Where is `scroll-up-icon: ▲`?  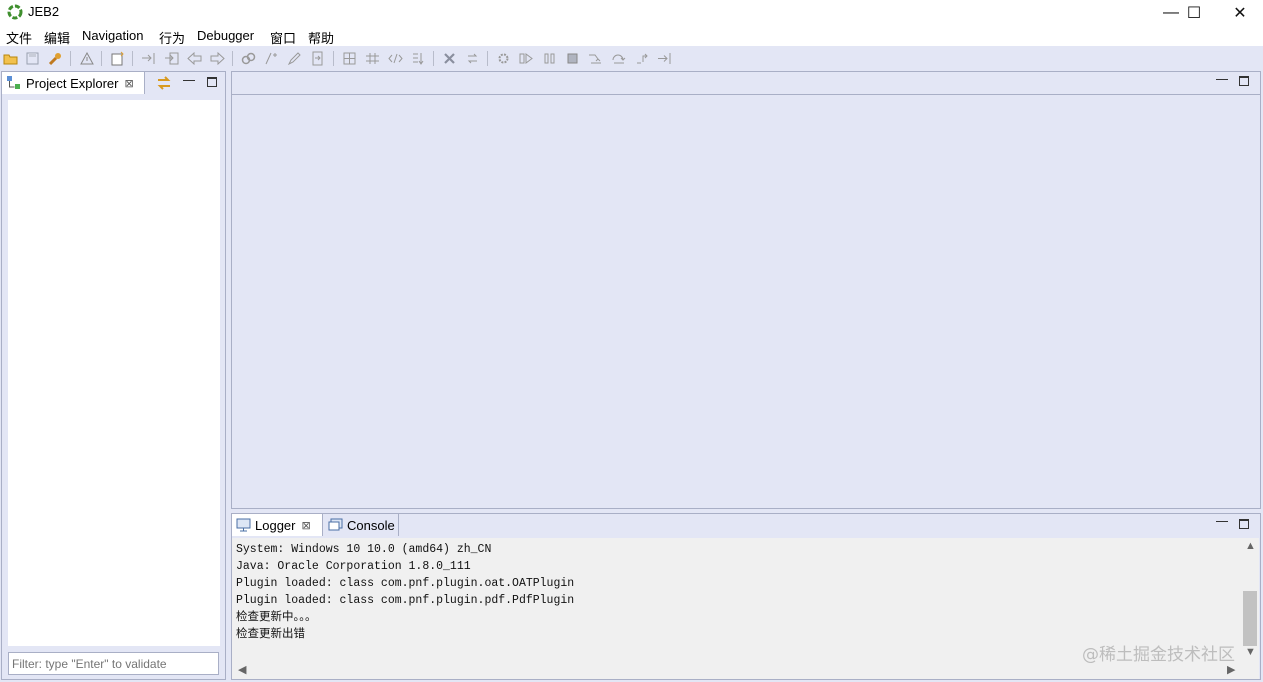 scroll-up-icon: ▲ is located at coordinates (1250, 546).